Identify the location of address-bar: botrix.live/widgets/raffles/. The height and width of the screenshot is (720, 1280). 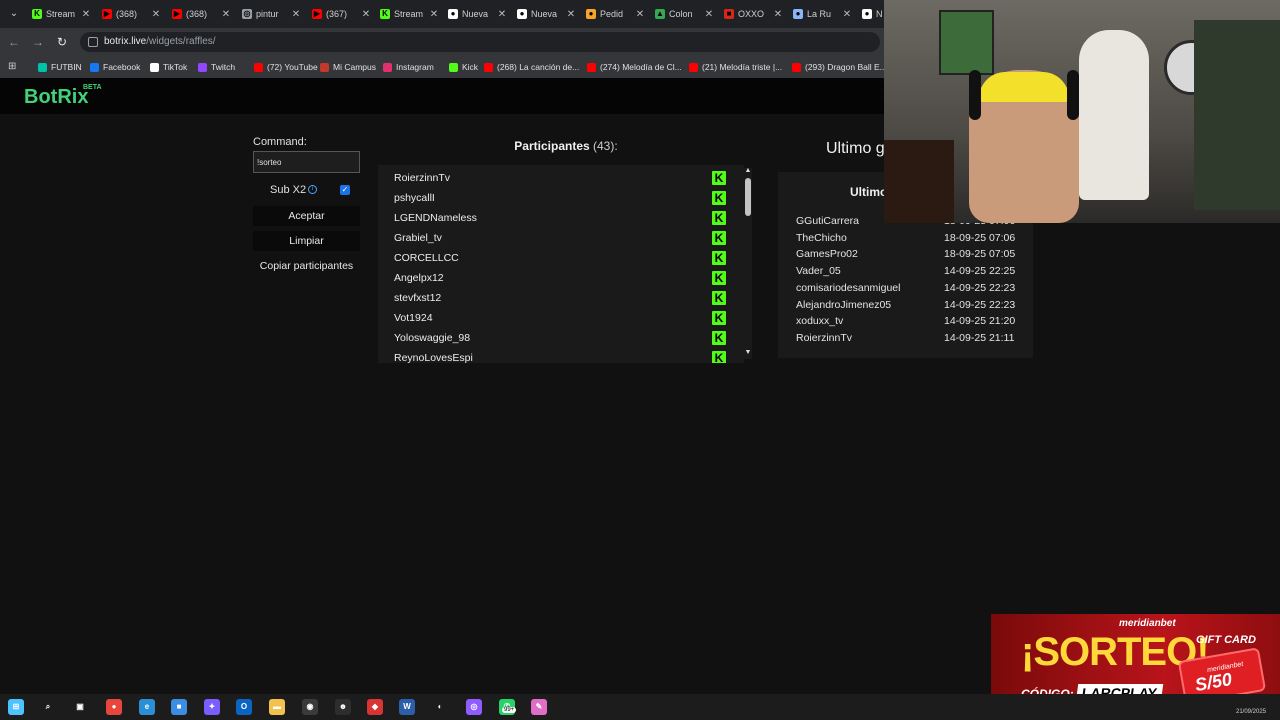
(480, 42).